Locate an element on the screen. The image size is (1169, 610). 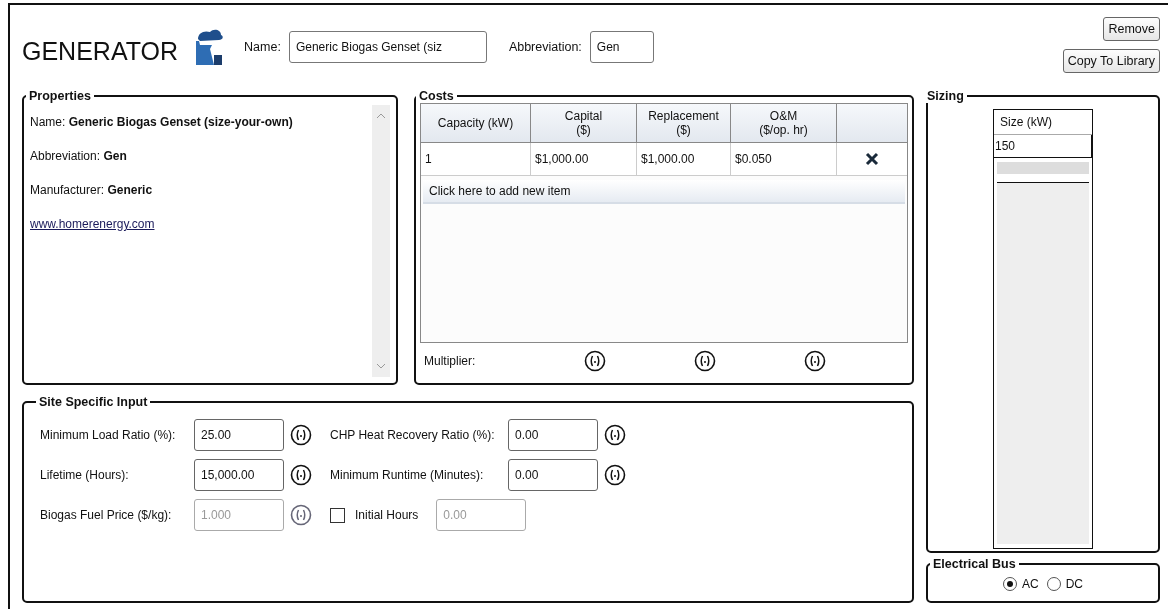
panel-title: Sizing is located at coordinates (945, 96).